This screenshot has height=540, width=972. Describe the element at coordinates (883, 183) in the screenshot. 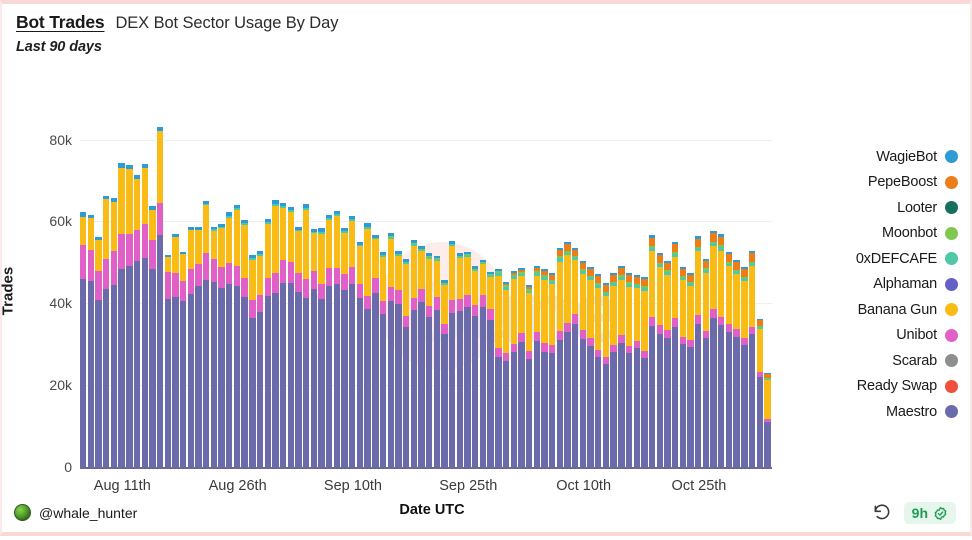

I see `legend-item-pepeboost: PepeBoost` at that location.